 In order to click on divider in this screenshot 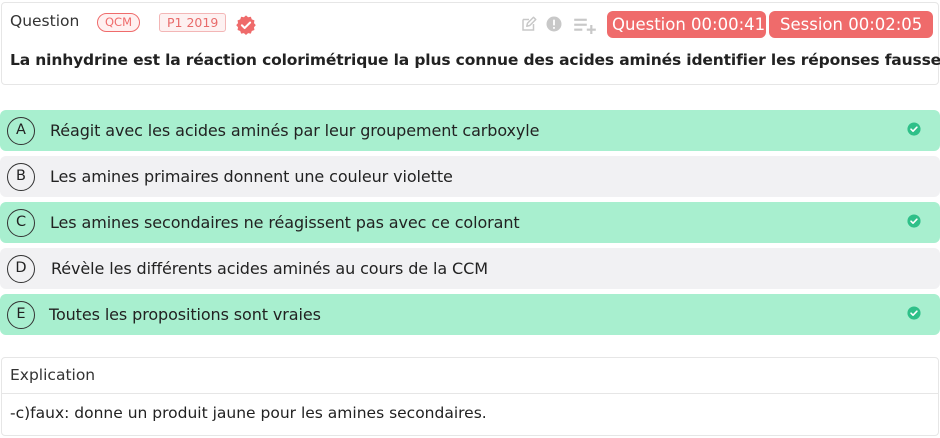, I will do `click(470, 393)`.